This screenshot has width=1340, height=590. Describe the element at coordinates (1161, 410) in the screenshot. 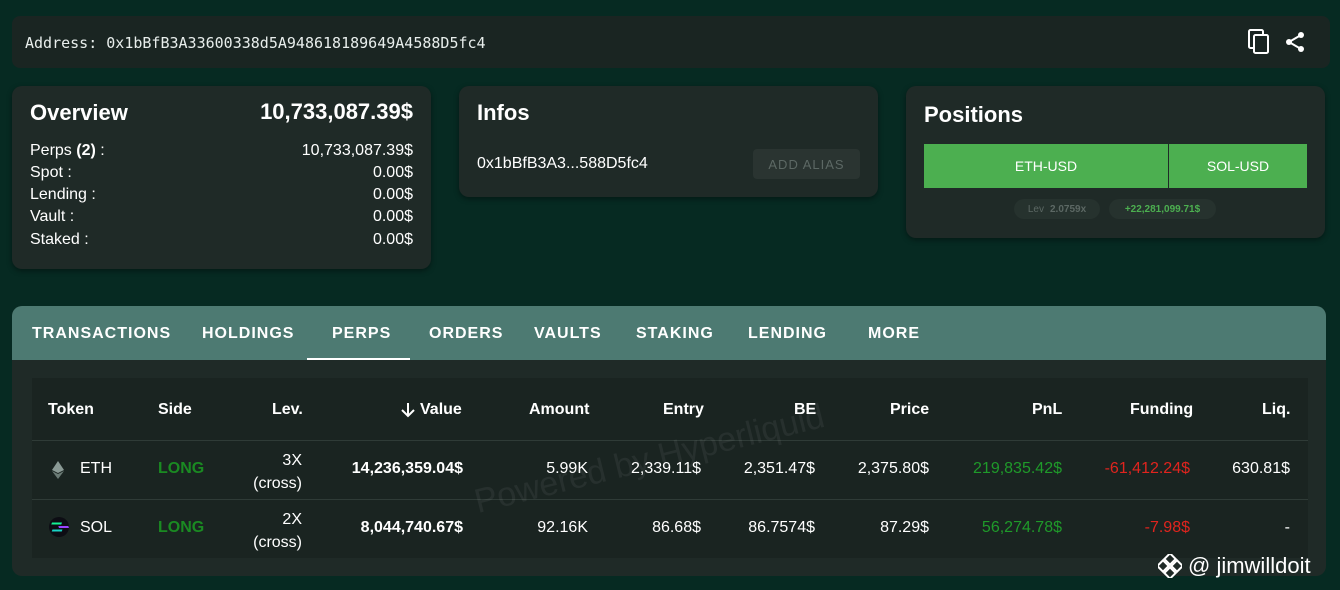

I see `column-header-funding: Funding` at that location.